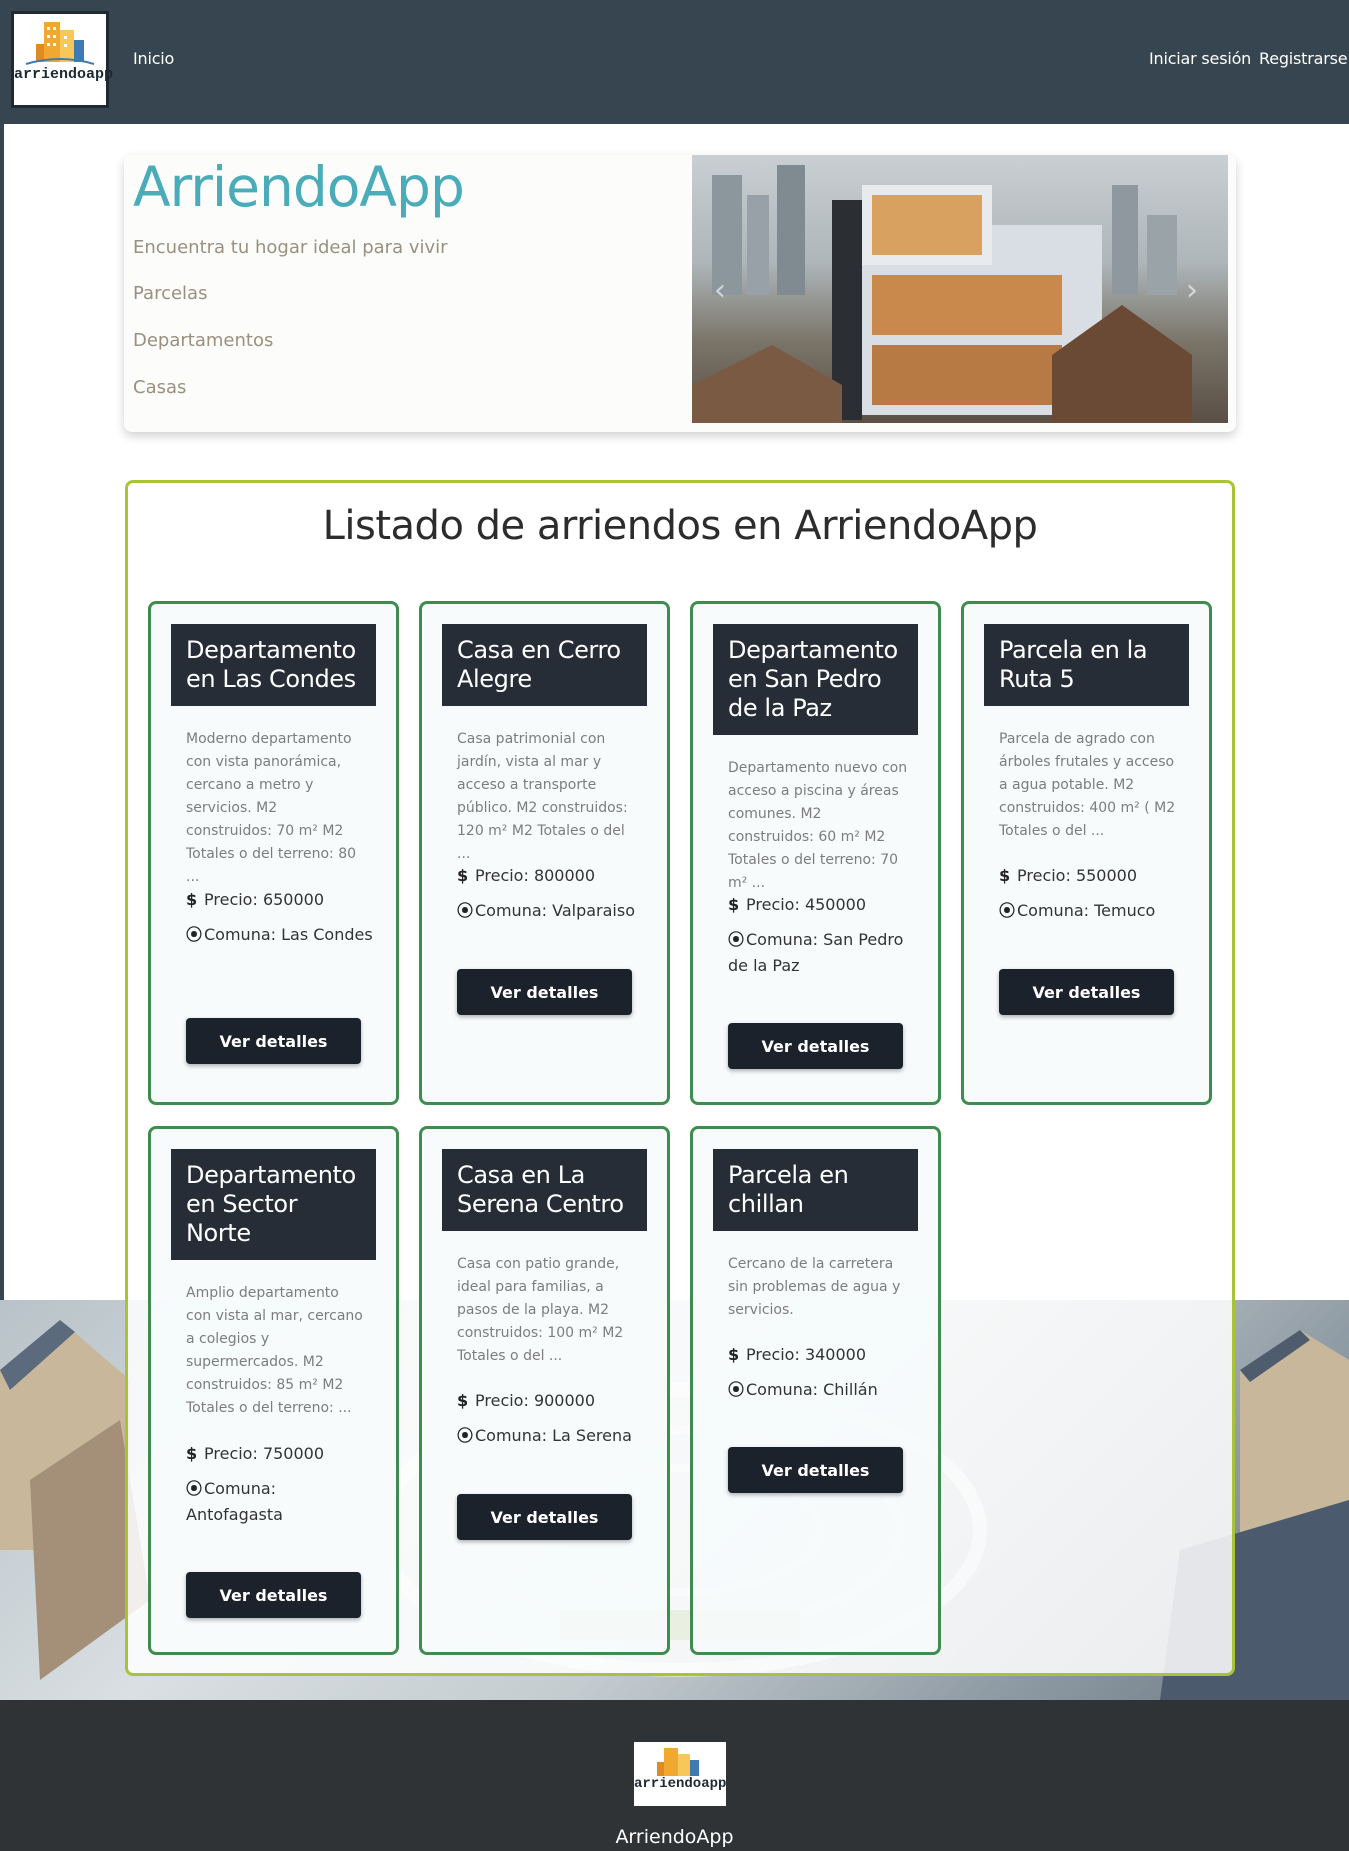  What do you see at coordinates (273, 665) in the screenshot?
I see `card-title: Departamento en Las Condes` at bounding box center [273, 665].